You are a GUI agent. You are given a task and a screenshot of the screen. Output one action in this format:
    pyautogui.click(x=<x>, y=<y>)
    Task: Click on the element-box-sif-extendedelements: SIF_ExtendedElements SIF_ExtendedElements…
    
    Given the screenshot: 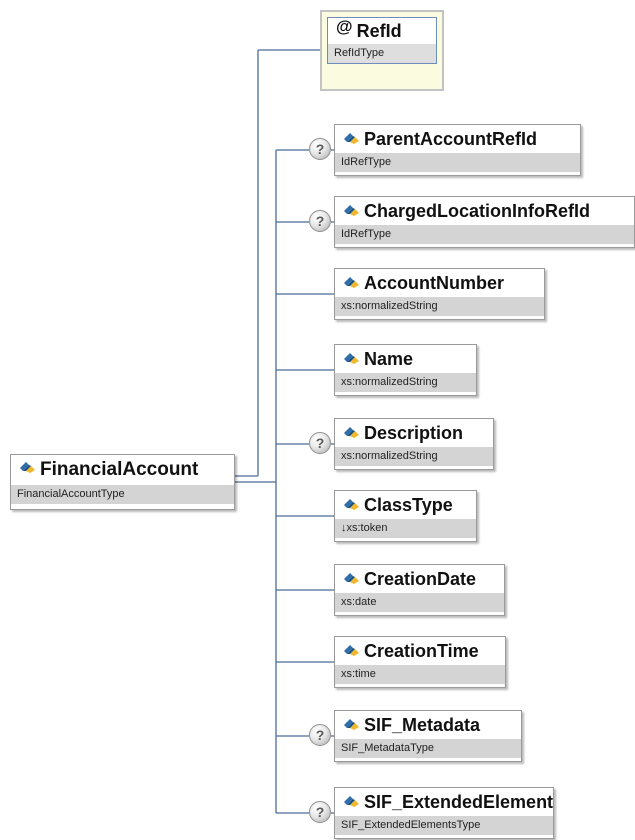 What is the action you would take?
    pyautogui.click(x=444, y=813)
    